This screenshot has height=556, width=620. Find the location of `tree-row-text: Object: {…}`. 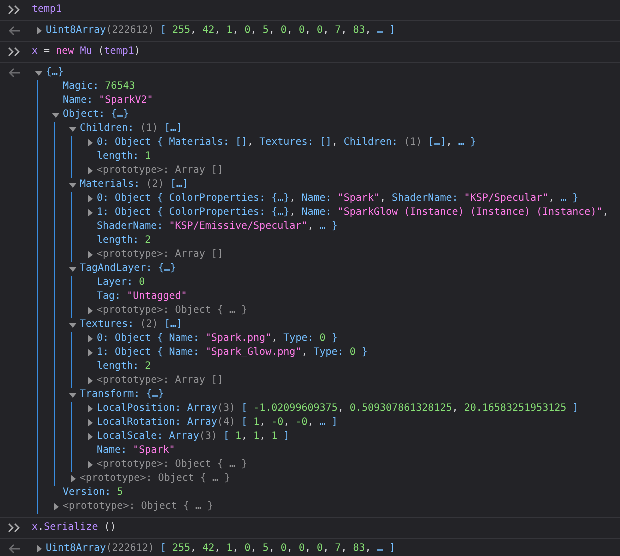

tree-row-text: Object: {…} is located at coordinates (96, 115).